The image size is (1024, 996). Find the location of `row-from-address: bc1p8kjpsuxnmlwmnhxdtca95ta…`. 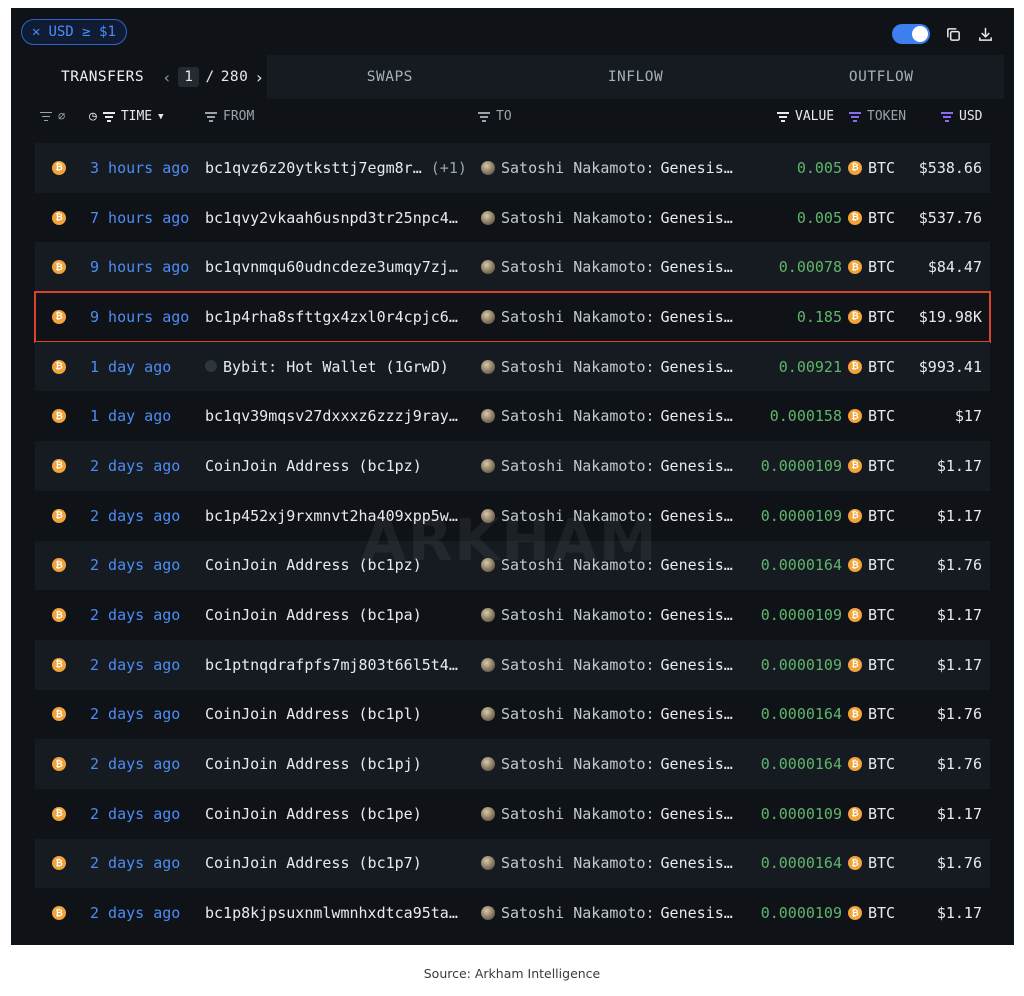

row-from-address: bc1p8kjpsuxnmlwmnhxdtca95ta… is located at coordinates (336, 913).